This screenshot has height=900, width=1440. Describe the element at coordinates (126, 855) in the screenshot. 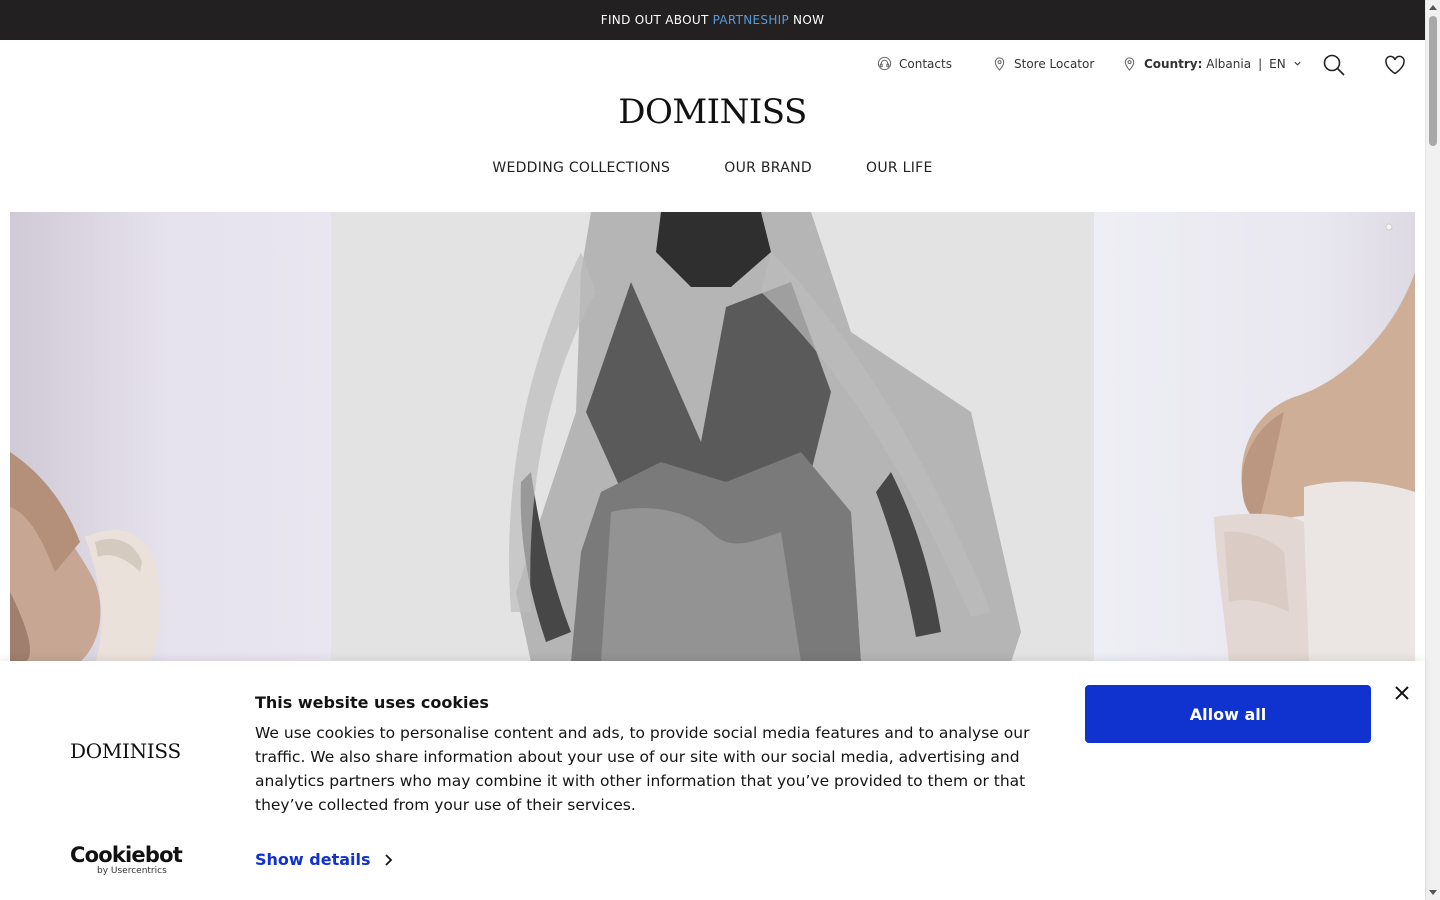

I see `cookiebot-wordmark: Cookiebot` at that location.